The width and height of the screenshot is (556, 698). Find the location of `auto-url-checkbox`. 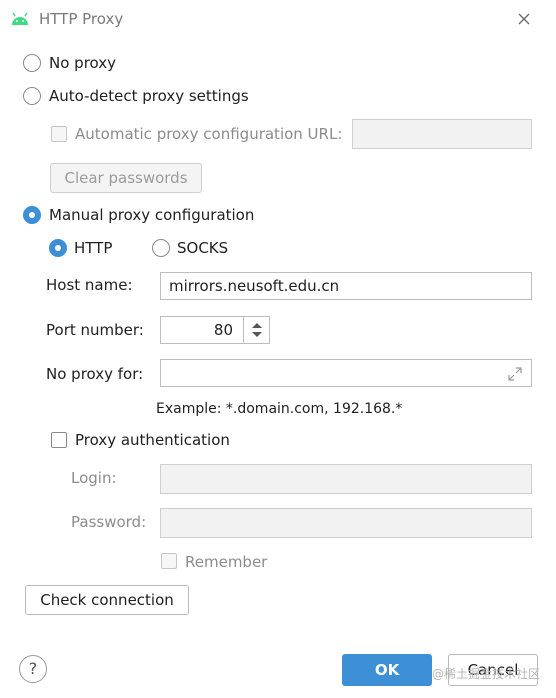

auto-url-checkbox is located at coordinates (59, 134).